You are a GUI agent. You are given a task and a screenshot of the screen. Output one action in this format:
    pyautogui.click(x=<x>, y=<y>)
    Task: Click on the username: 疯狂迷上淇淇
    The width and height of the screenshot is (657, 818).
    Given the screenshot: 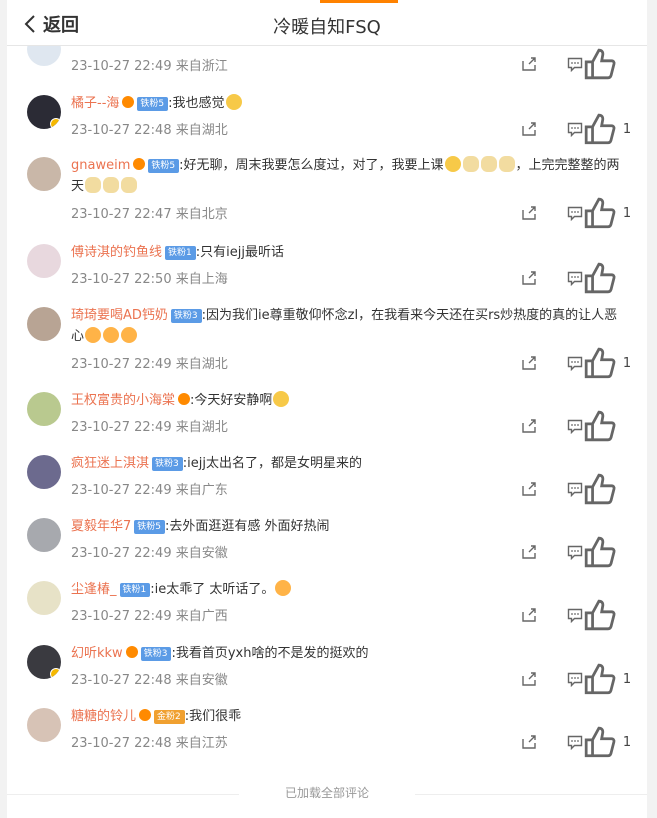 What is the action you would take?
    pyautogui.click(x=110, y=463)
    